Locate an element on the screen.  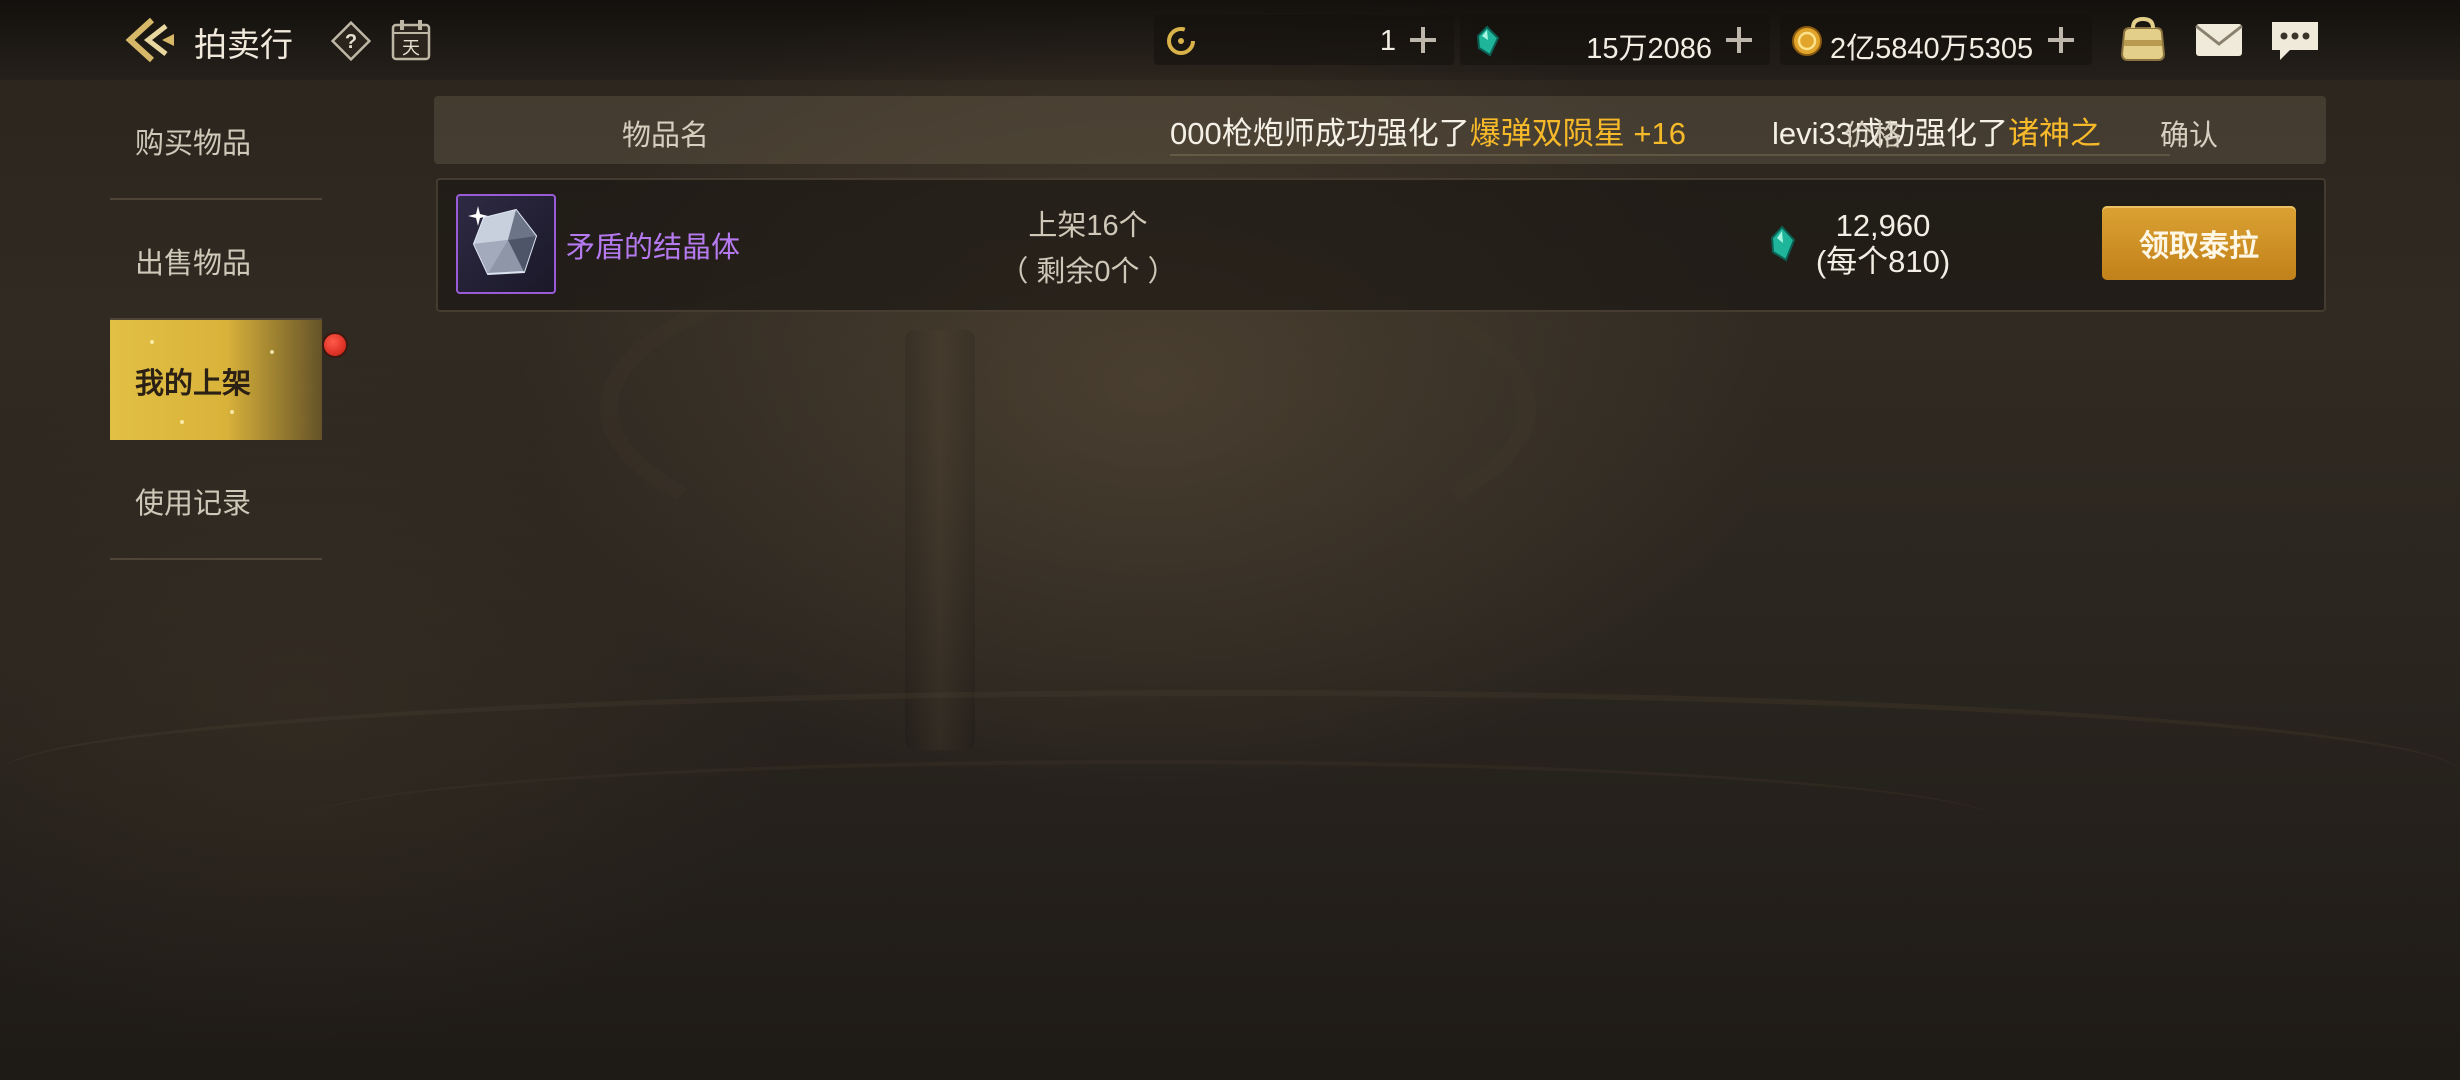
ticker-text: 000枪炮师成功强化了 is located at coordinates (1320, 133).